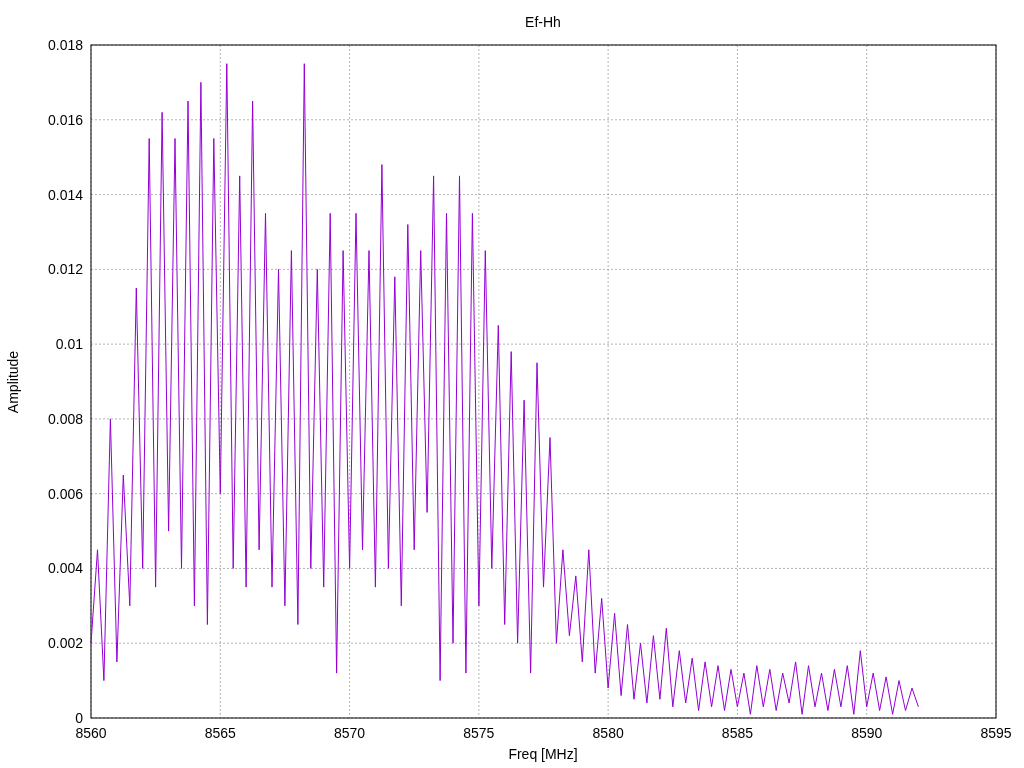 This screenshot has width=1024, height=768. Describe the element at coordinates (543, 754) in the screenshot. I see `axis-label: Freq [MHz]` at that location.